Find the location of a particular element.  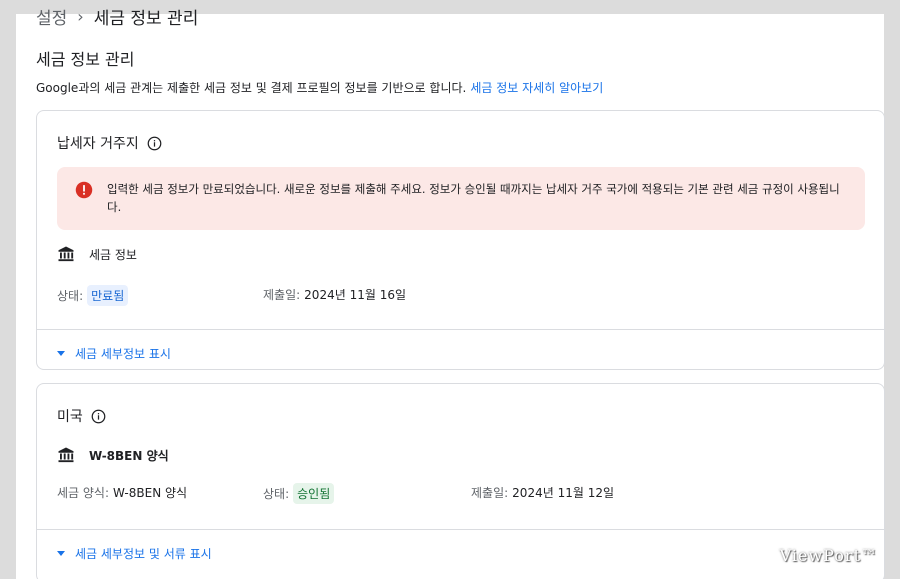

us-tax-title: 미국 is located at coordinates (70, 417).